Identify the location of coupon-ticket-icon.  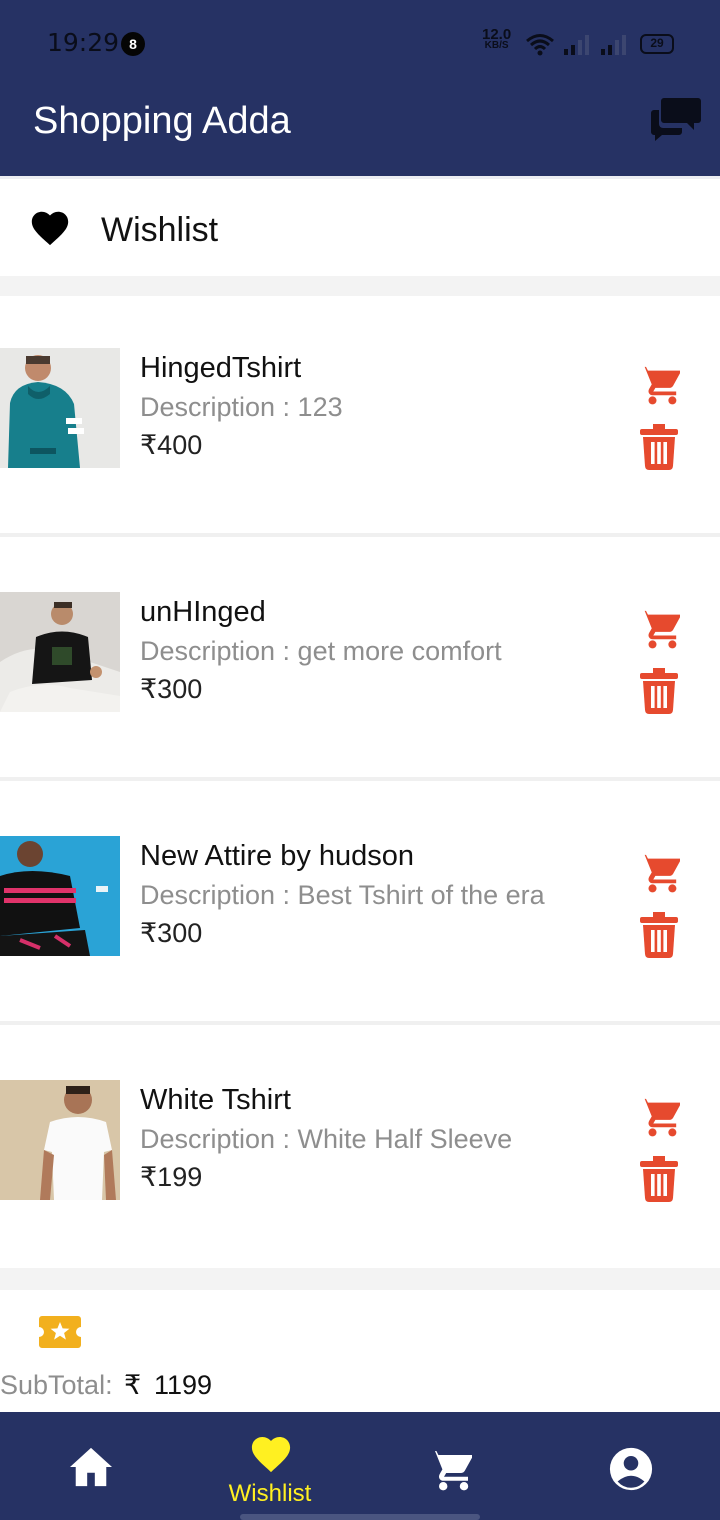
(60, 1332).